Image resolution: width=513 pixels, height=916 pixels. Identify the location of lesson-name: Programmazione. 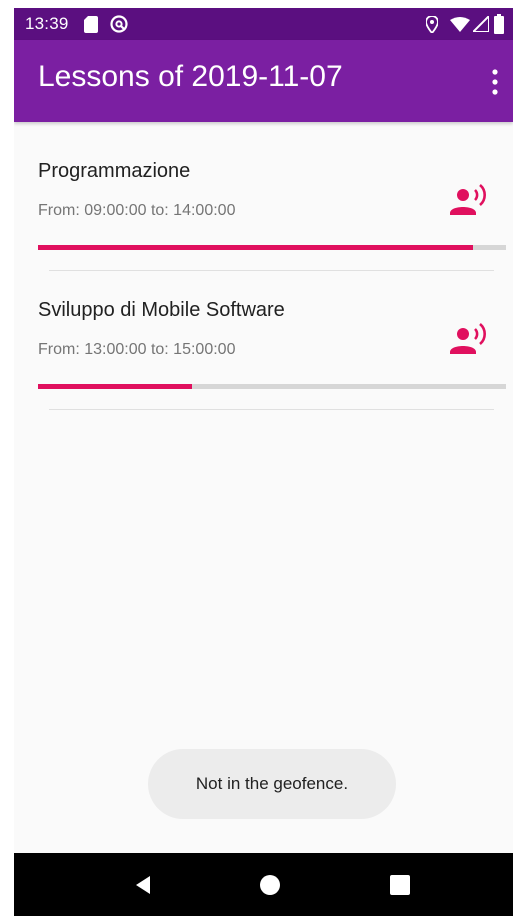
(114, 171).